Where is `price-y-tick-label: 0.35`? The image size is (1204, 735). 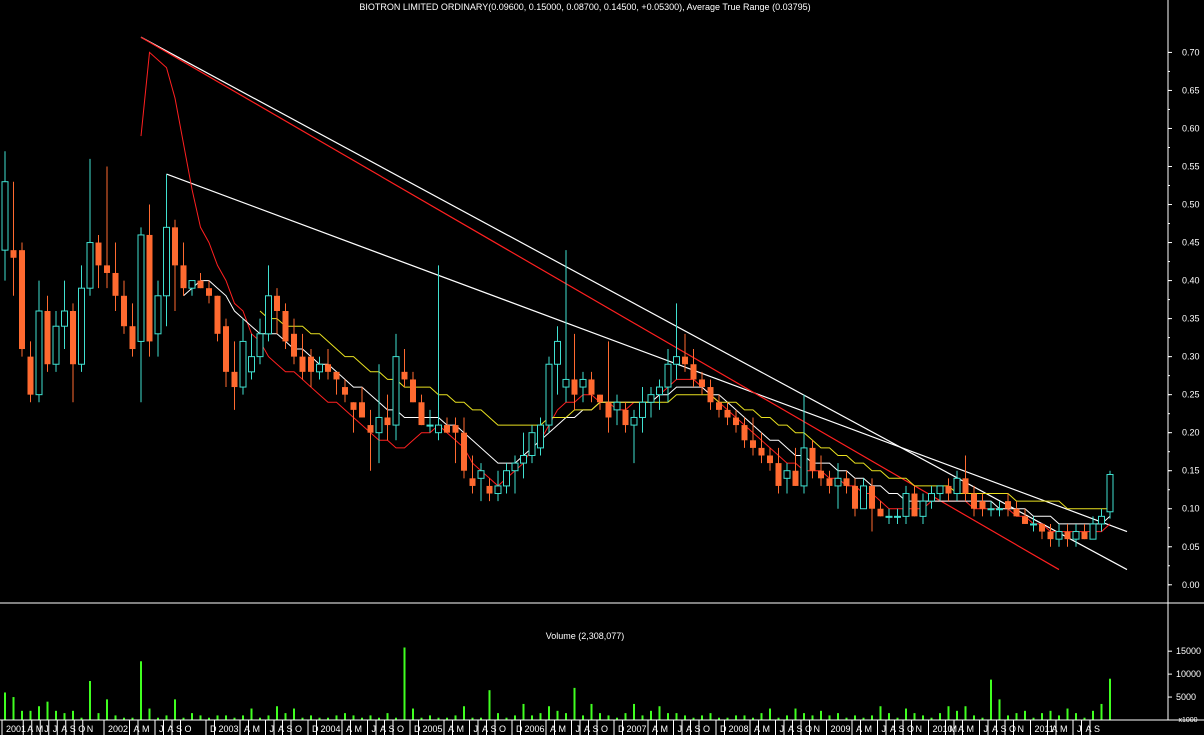 price-y-tick-label: 0.35 is located at coordinates (1191, 319).